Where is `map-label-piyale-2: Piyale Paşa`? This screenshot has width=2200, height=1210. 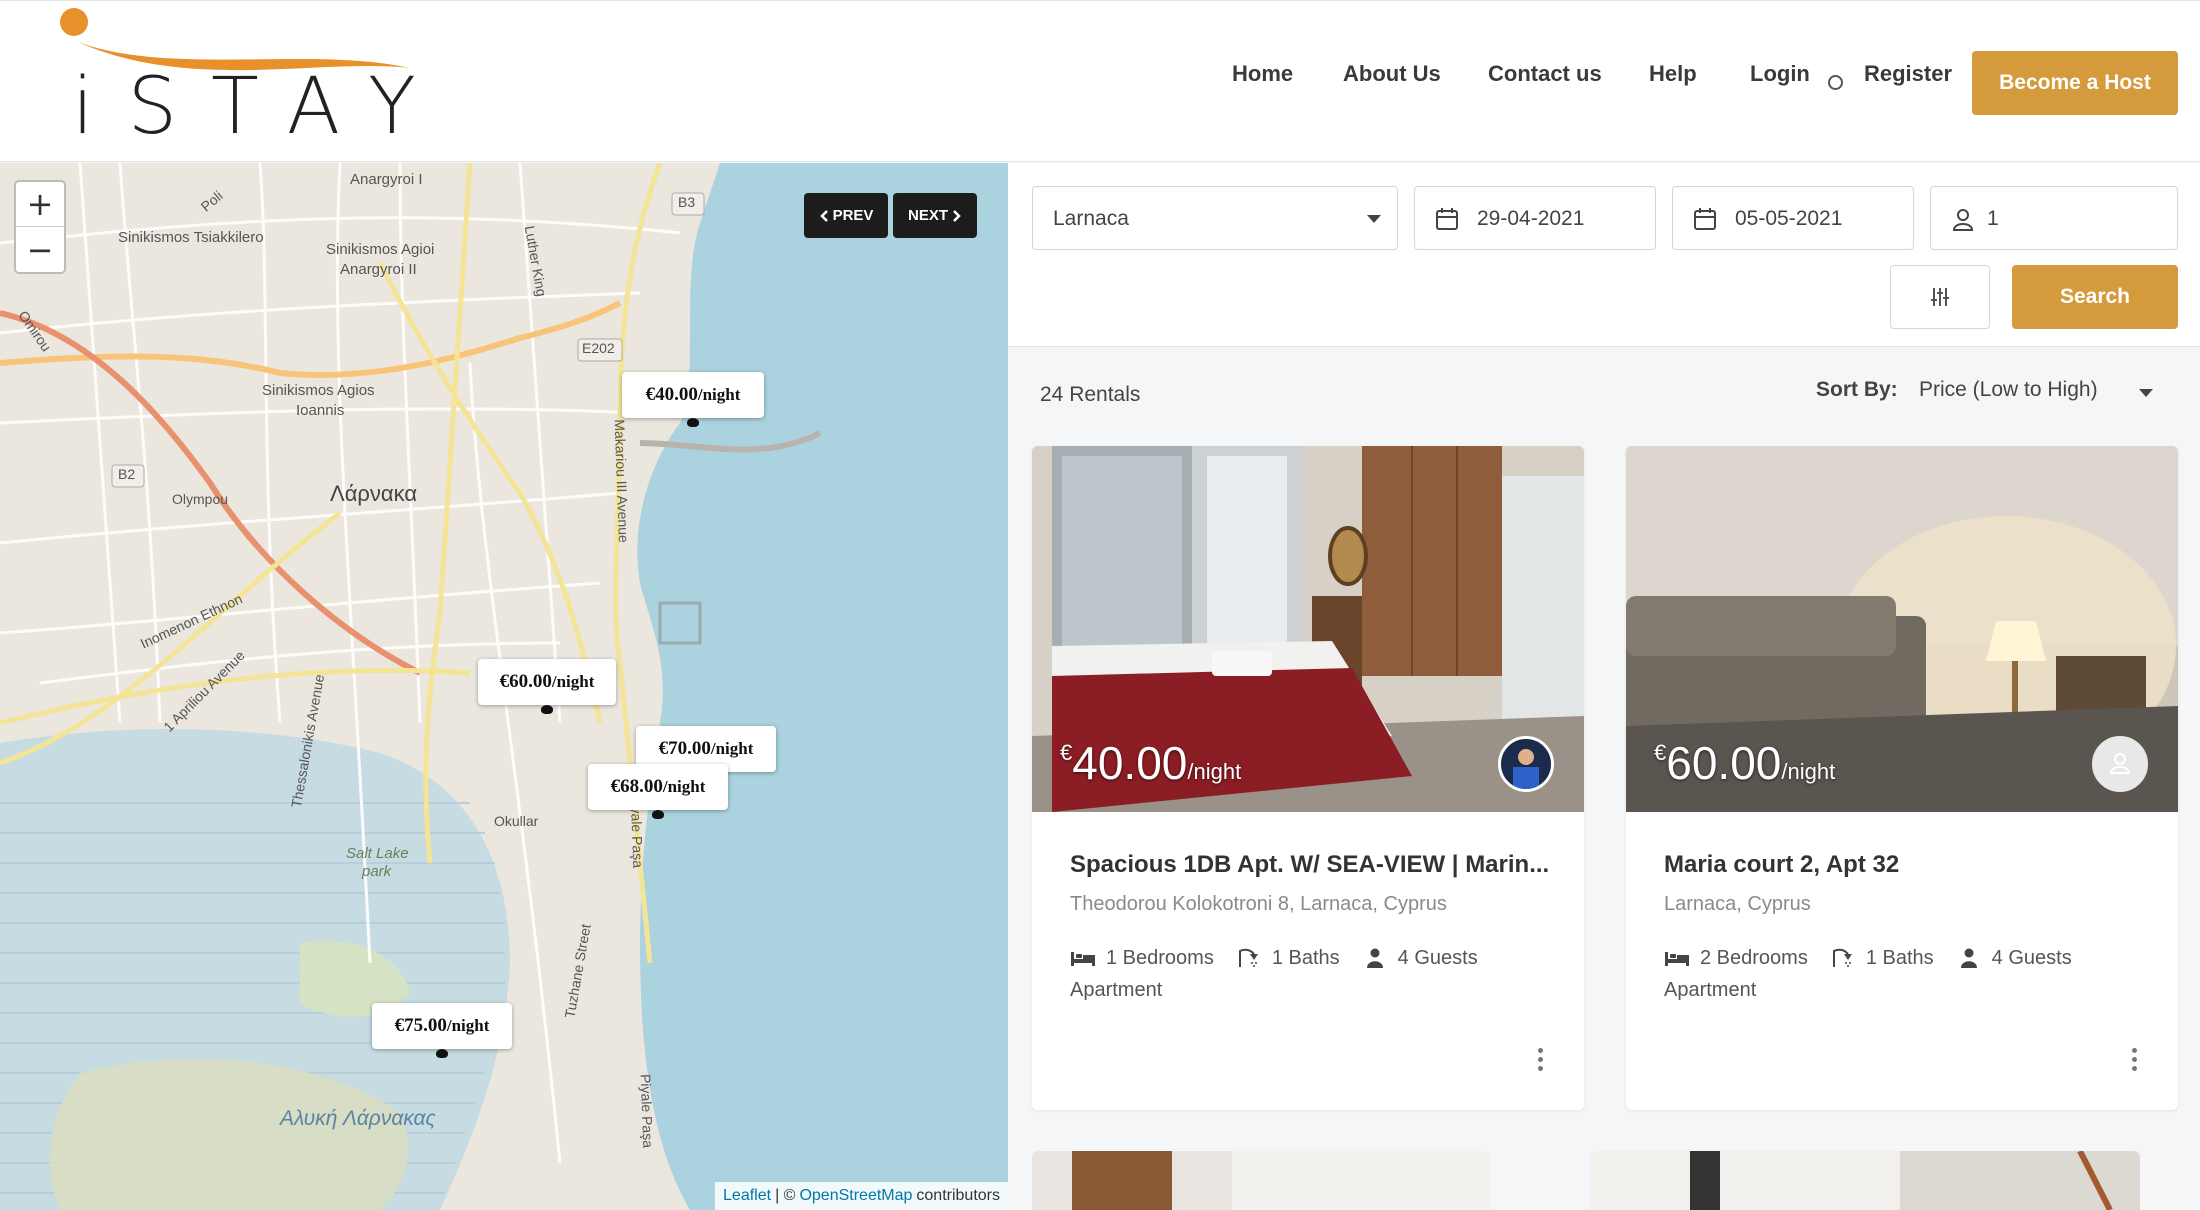
map-label-piyale-2: Piyale Paşa is located at coordinates (647, 1111).